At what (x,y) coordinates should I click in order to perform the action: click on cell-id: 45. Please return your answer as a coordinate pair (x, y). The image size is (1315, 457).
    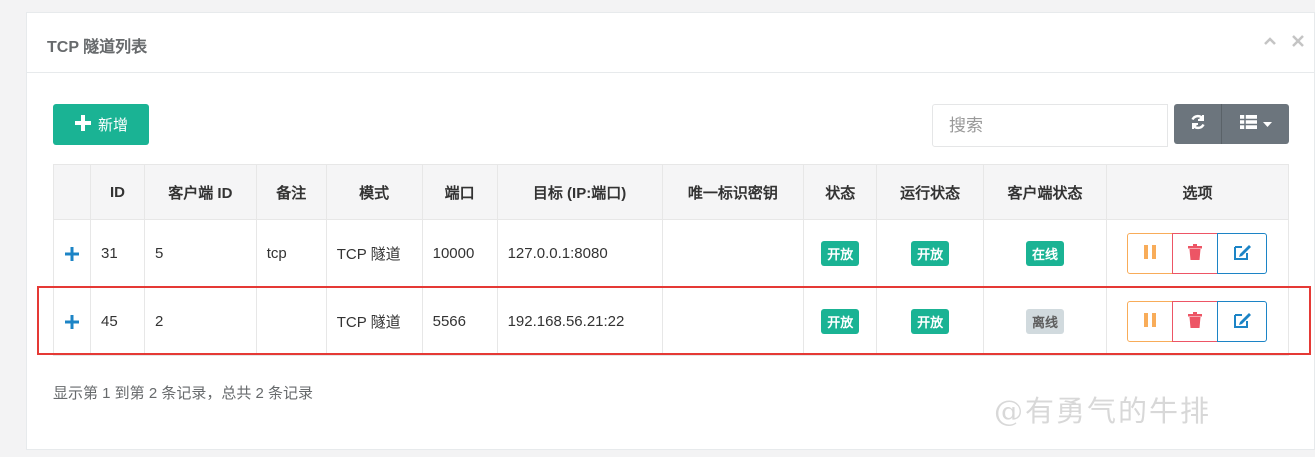
    Looking at the image, I should click on (117, 321).